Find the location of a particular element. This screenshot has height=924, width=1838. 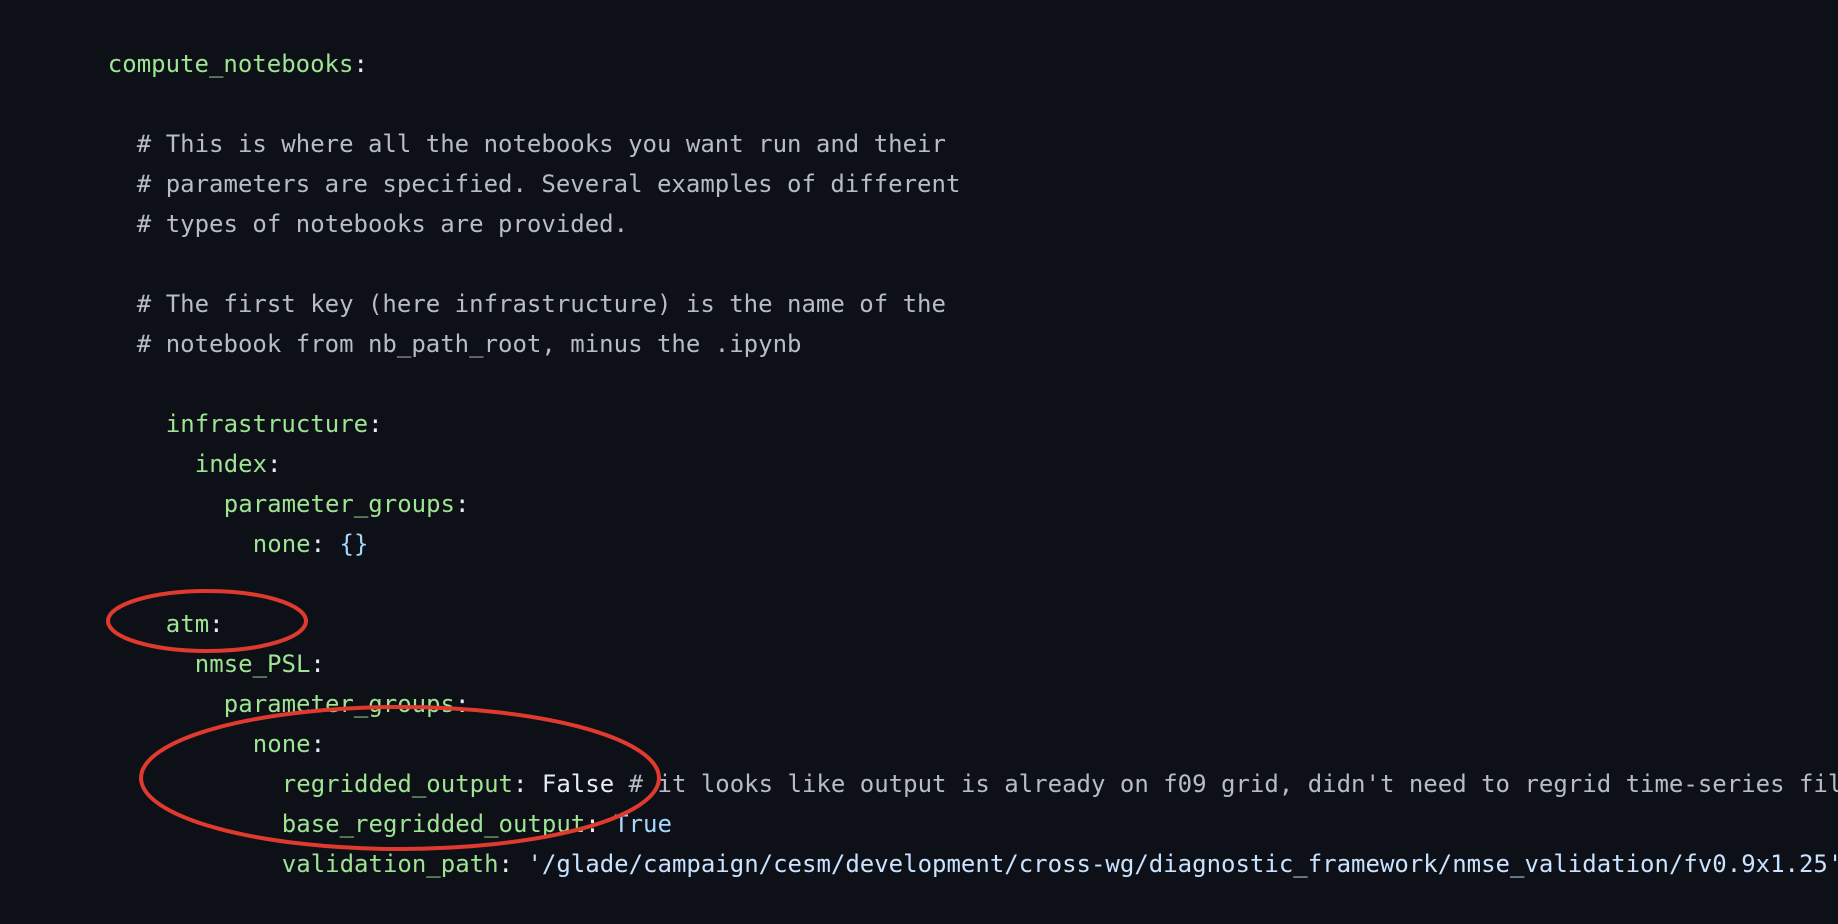

code-line: base_regridded_output: True is located at coordinates (448, 801).